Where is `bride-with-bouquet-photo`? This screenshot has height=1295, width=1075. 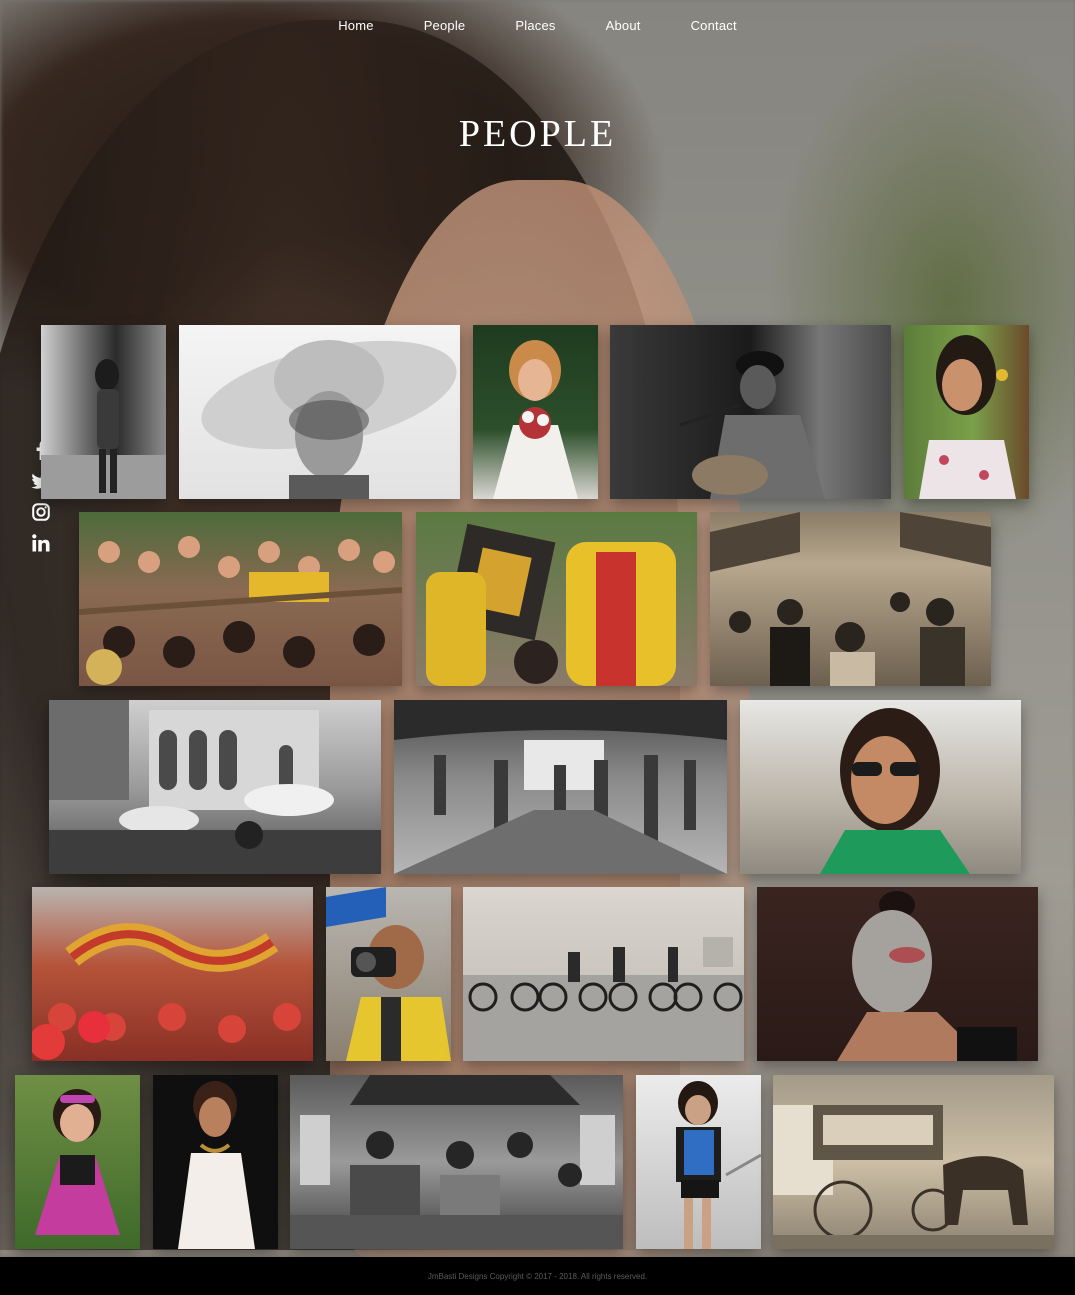
bride-with-bouquet-photo is located at coordinates (535, 412).